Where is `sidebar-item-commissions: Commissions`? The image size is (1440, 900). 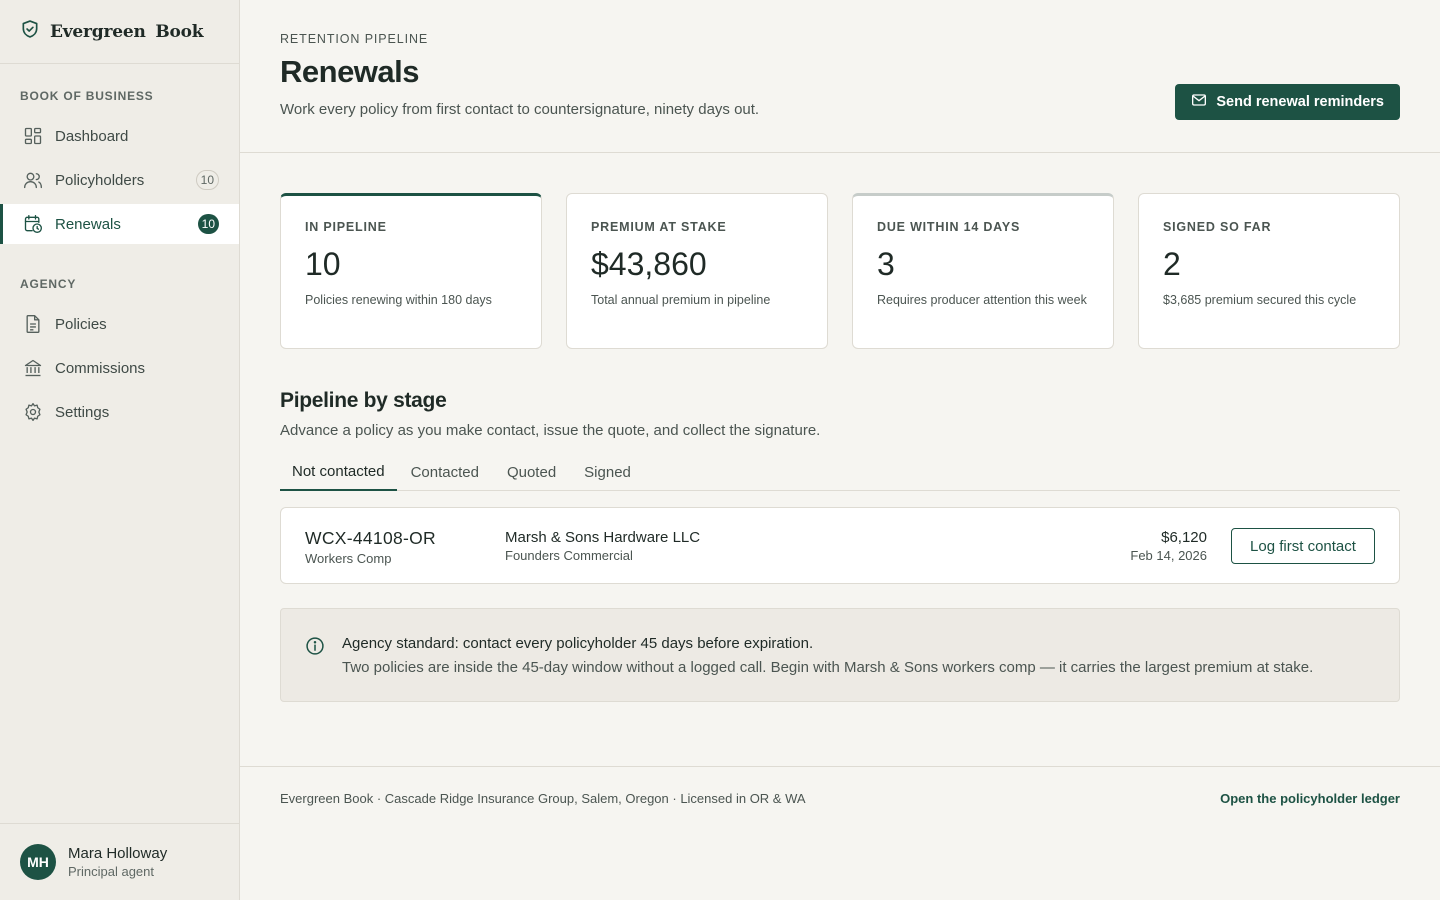 sidebar-item-commissions: Commissions is located at coordinates (119, 368).